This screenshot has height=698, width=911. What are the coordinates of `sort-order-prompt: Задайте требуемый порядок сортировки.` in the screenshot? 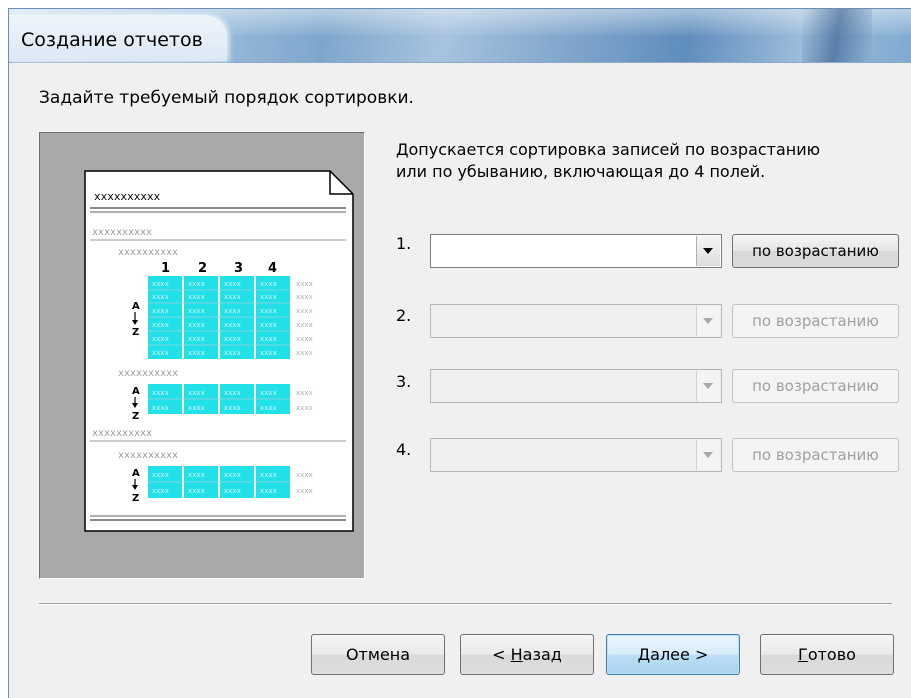 It's located at (226, 98).